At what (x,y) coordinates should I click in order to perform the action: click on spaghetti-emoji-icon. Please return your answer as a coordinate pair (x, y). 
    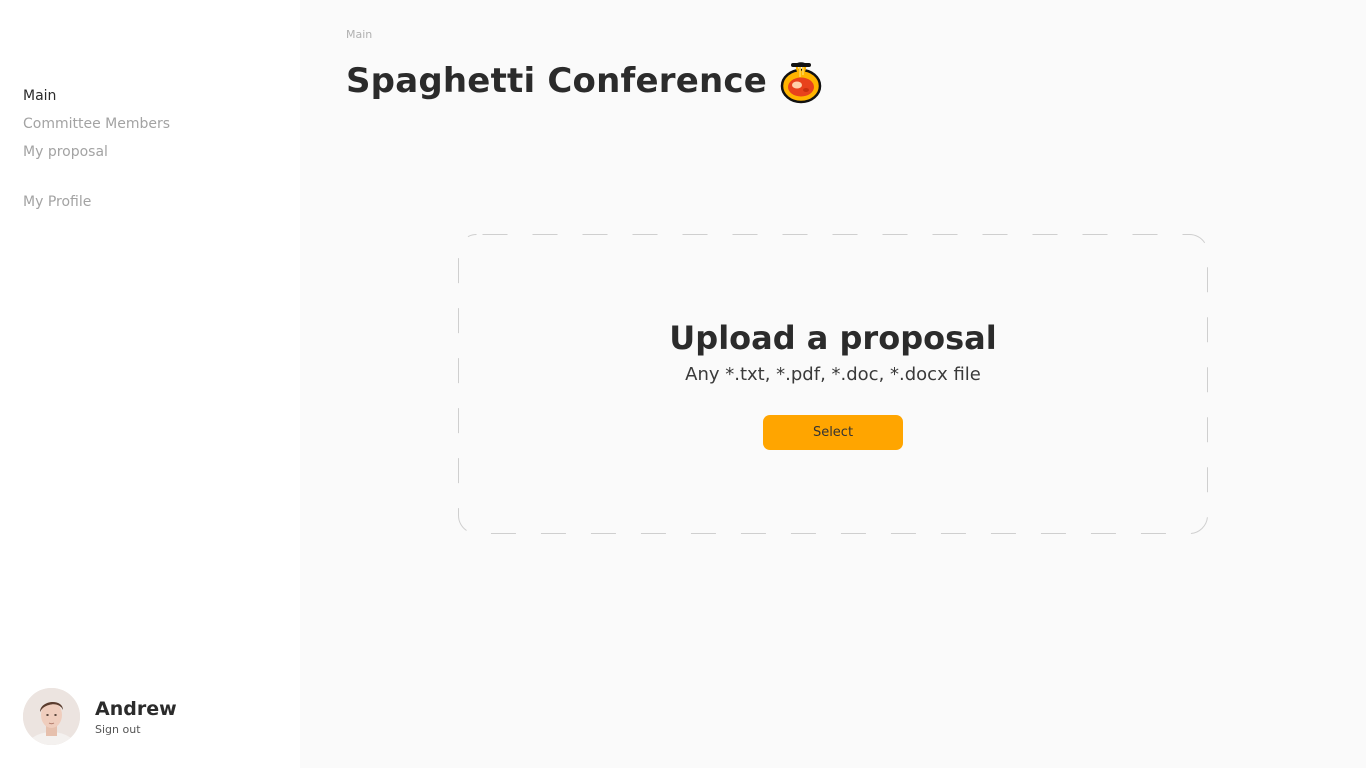
    Looking at the image, I should click on (801, 83).